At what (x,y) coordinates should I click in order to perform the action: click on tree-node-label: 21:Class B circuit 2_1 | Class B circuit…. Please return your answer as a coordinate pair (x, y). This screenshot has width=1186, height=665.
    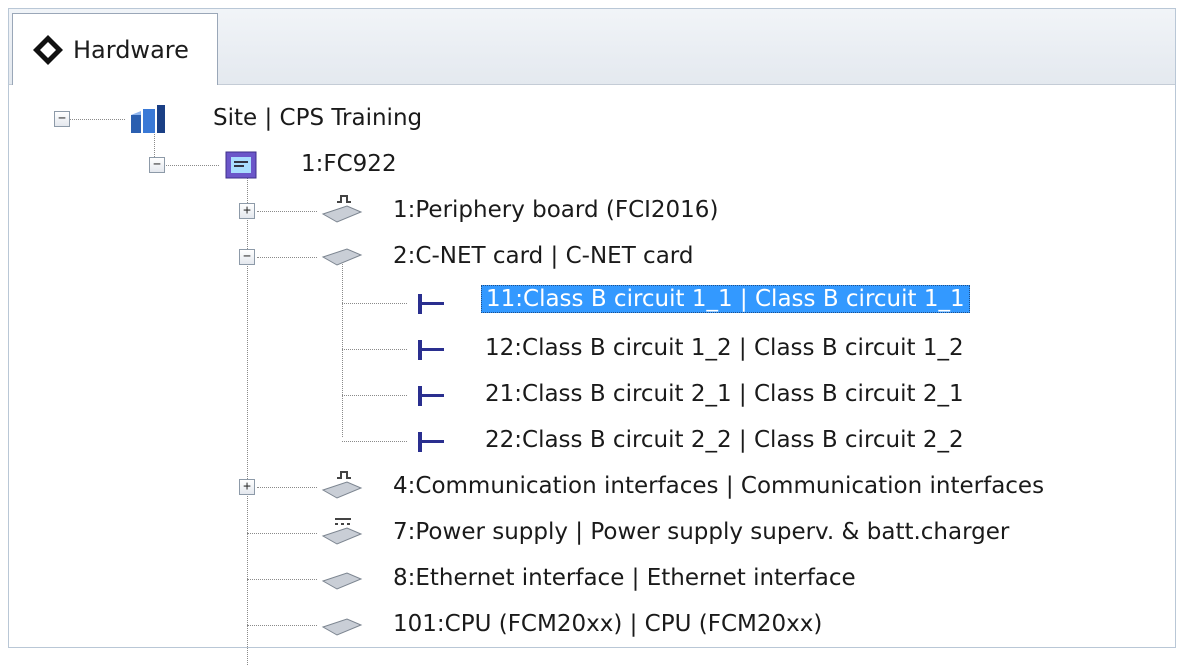
    Looking at the image, I should click on (724, 394).